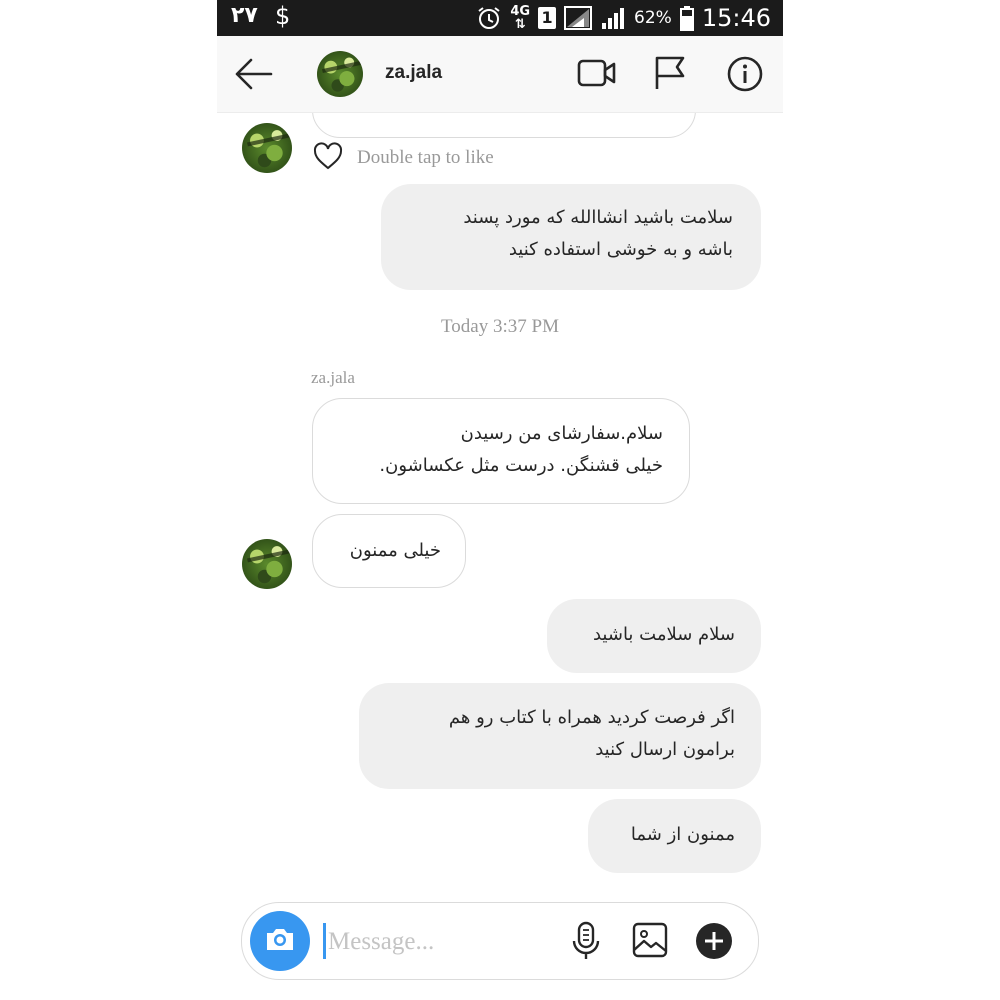  Describe the element at coordinates (670, 75) in the screenshot. I see `flag-icon` at that location.